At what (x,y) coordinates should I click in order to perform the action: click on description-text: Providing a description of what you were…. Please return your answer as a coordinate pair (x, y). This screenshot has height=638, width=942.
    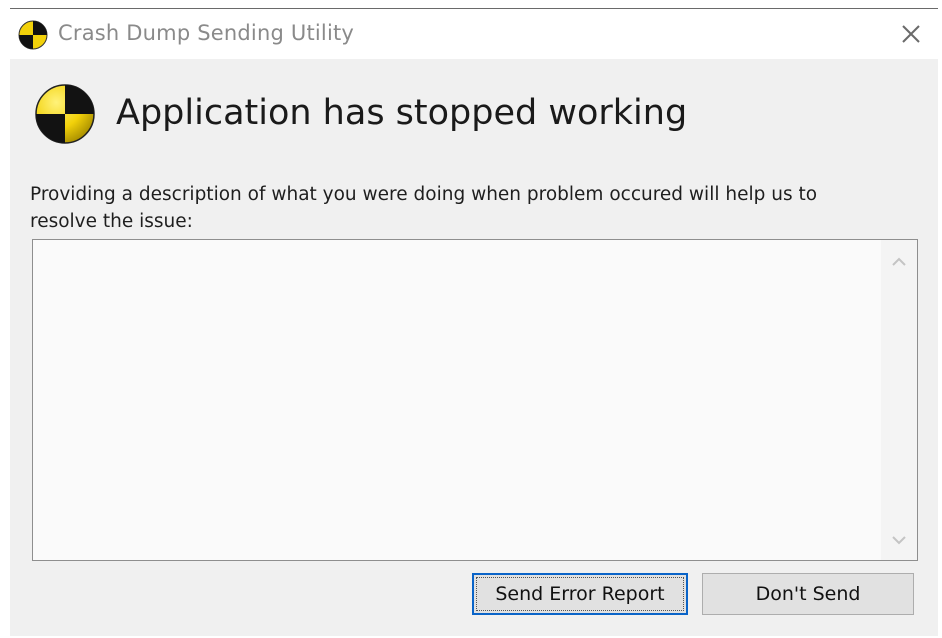
    Looking at the image, I should click on (424, 208).